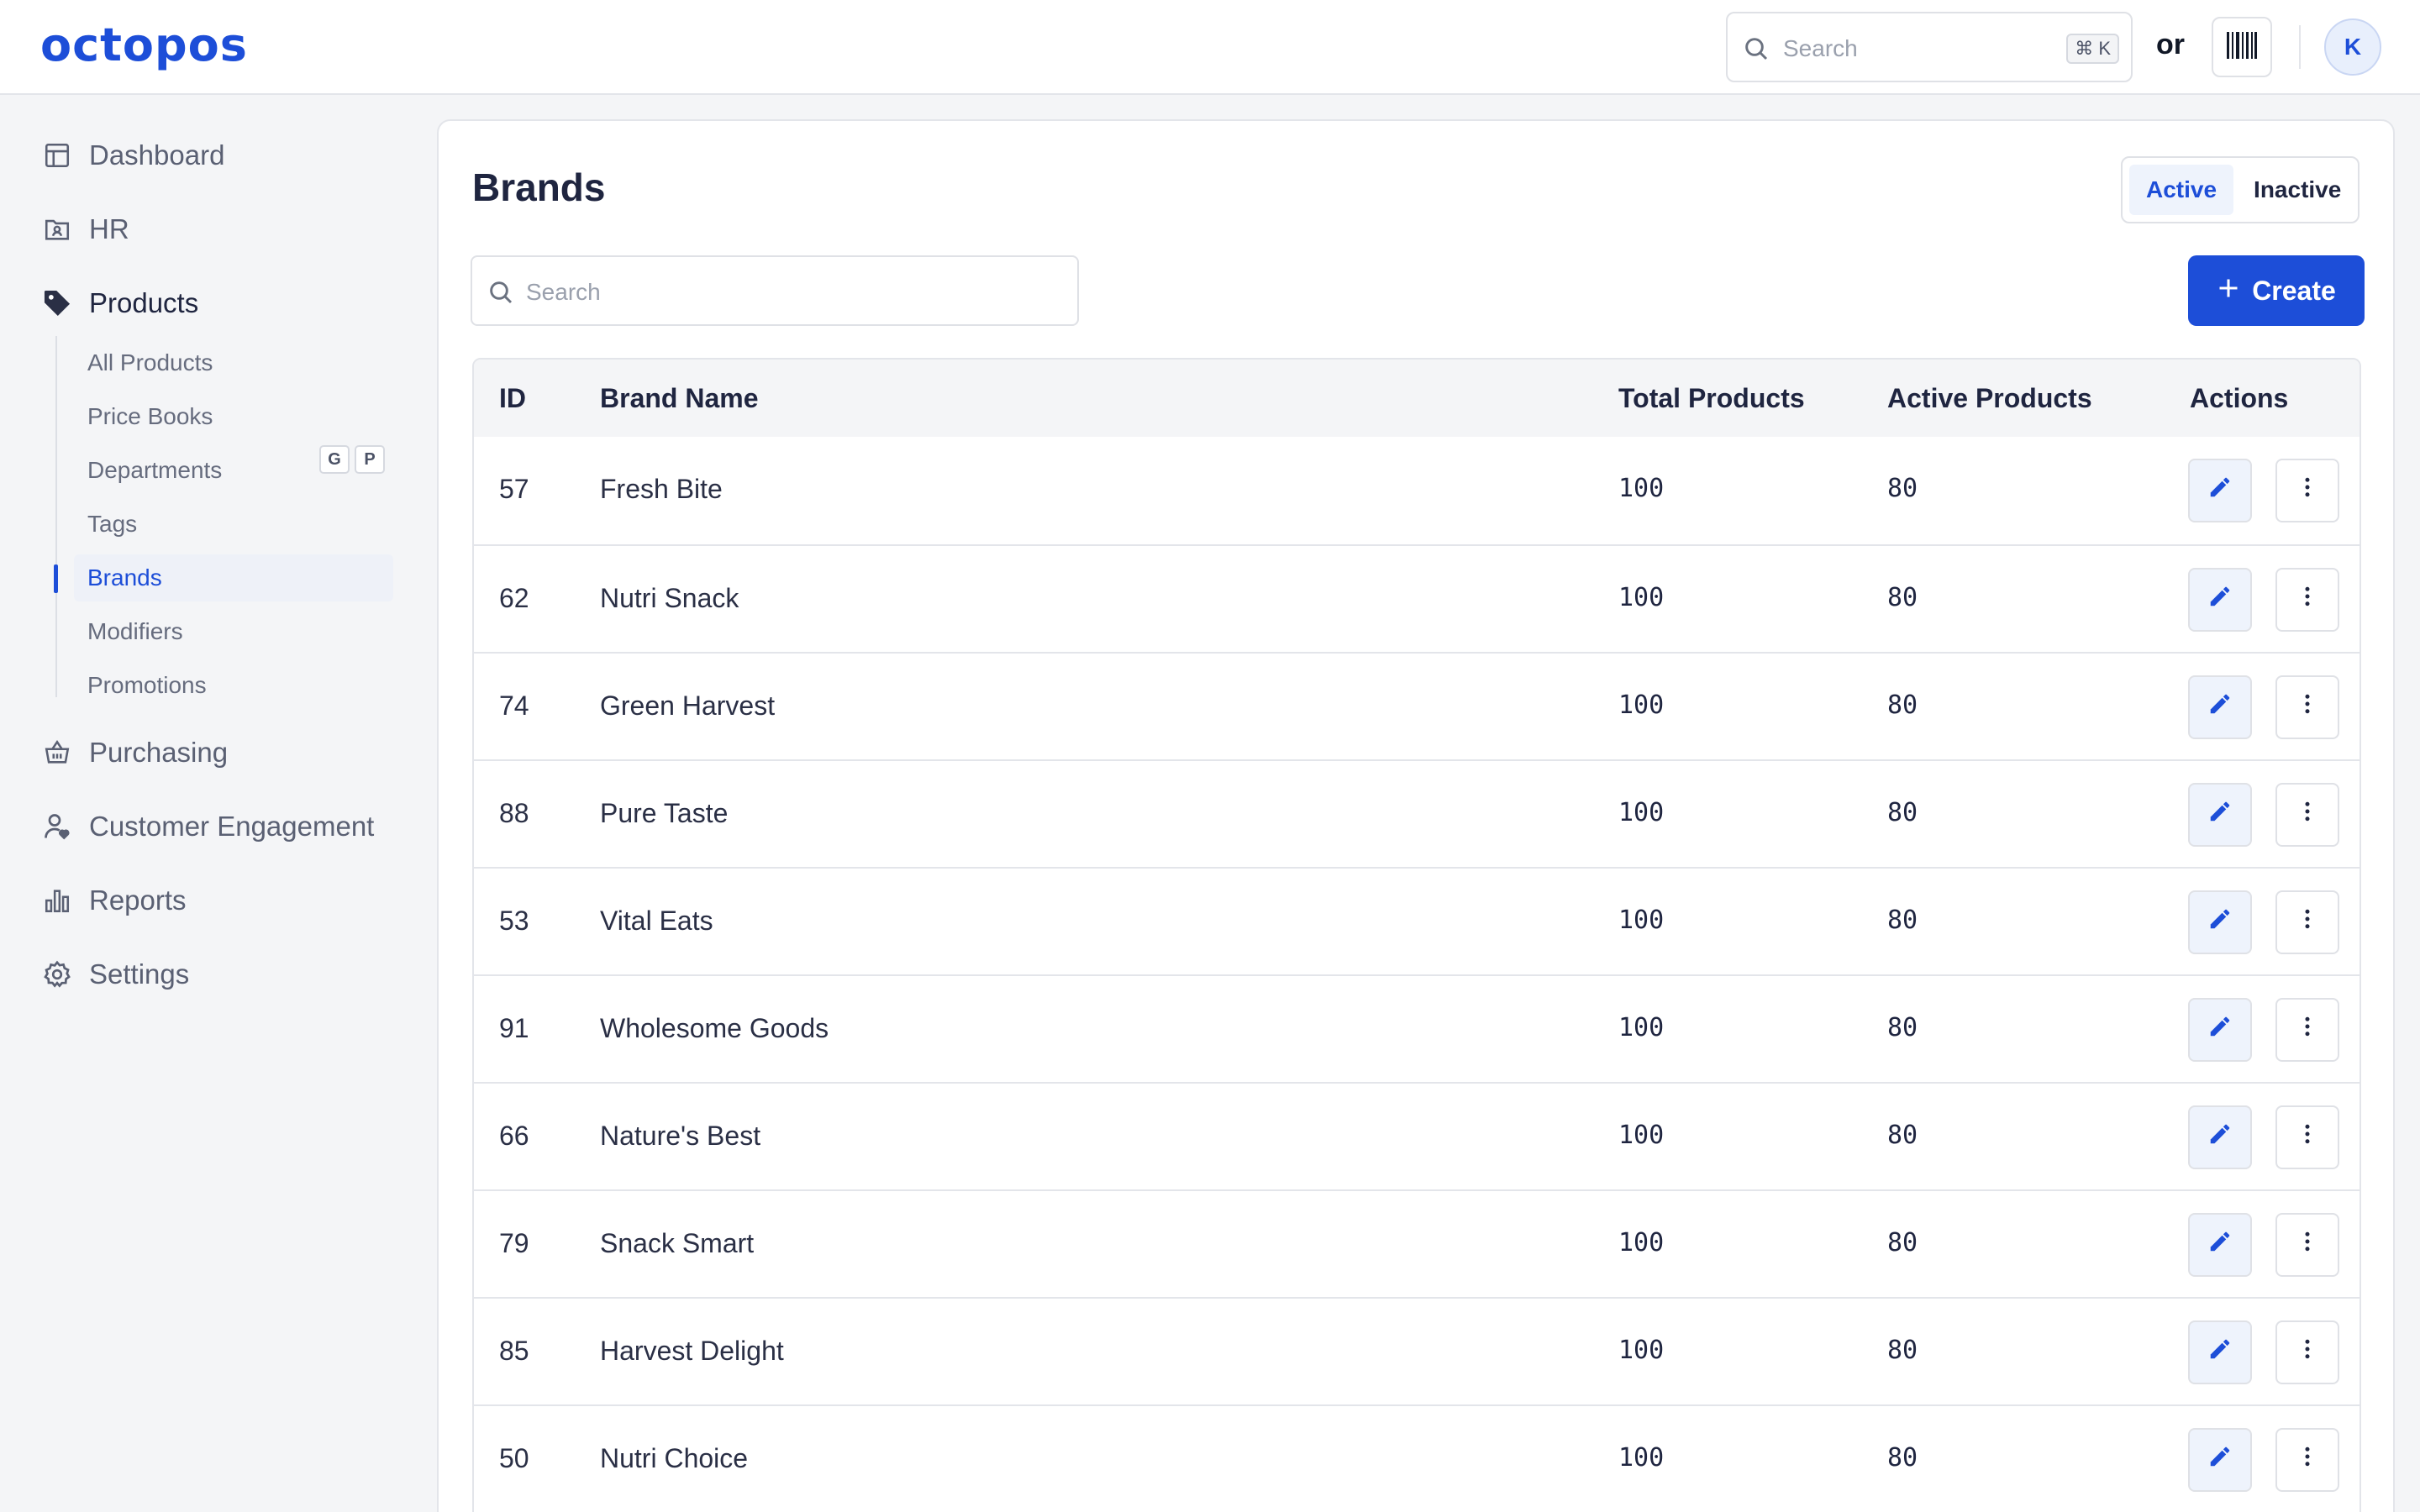 Image resolution: width=2420 pixels, height=1512 pixels. Describe the element at coordinates (1711, 398) in the screenshot. I see `column-header-total-products: Total Products` at that location.